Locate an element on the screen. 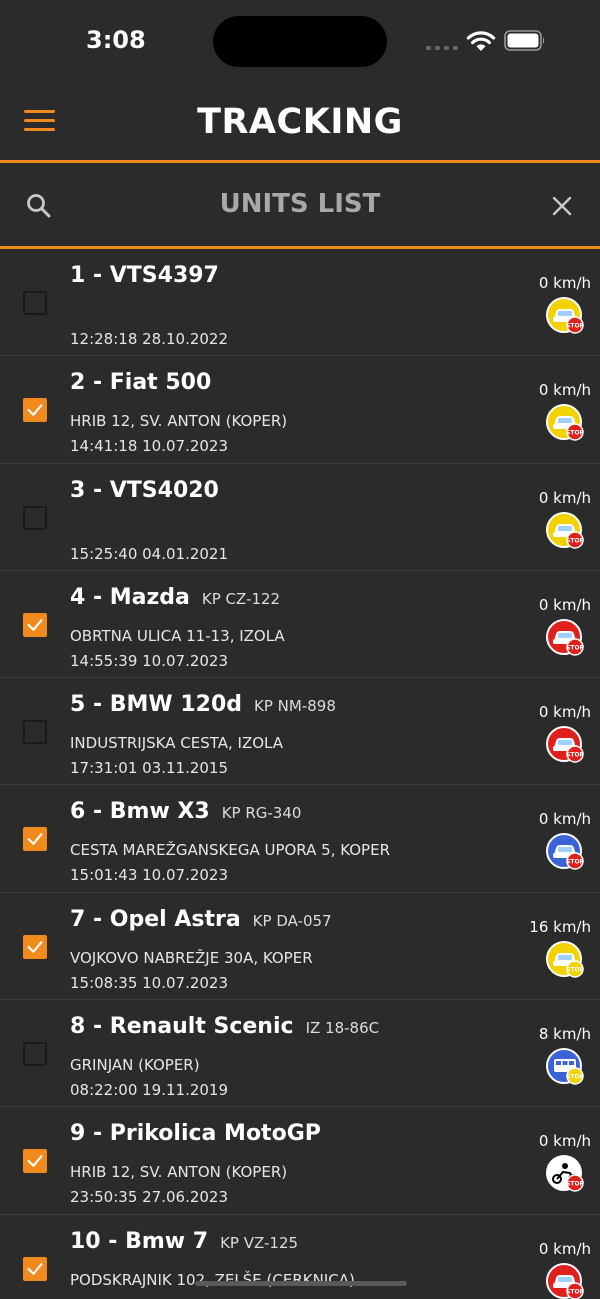  unit-title: 8 - Renault Scenic IZ 18-86C is located at coordinates (224, 1026).